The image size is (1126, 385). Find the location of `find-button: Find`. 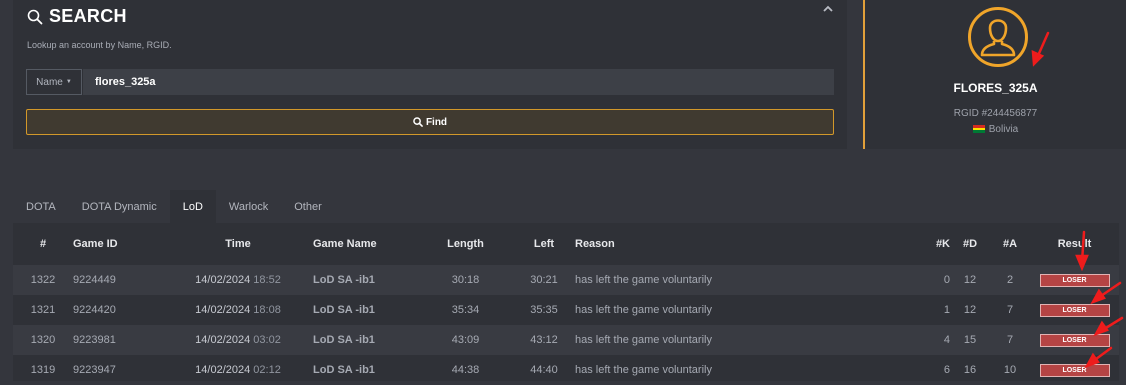

find-button: Find is located at coordinates (430, 122).